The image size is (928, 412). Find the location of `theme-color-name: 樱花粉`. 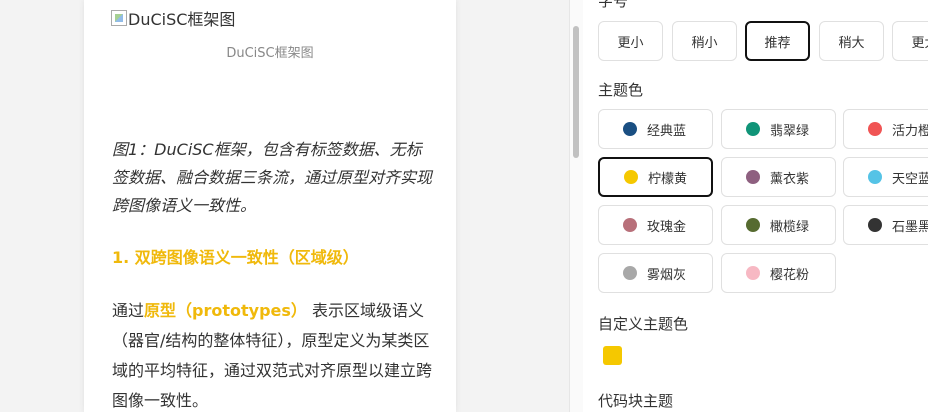

theme-color-name: 樱花粉 is located at coordinates (790, 275).